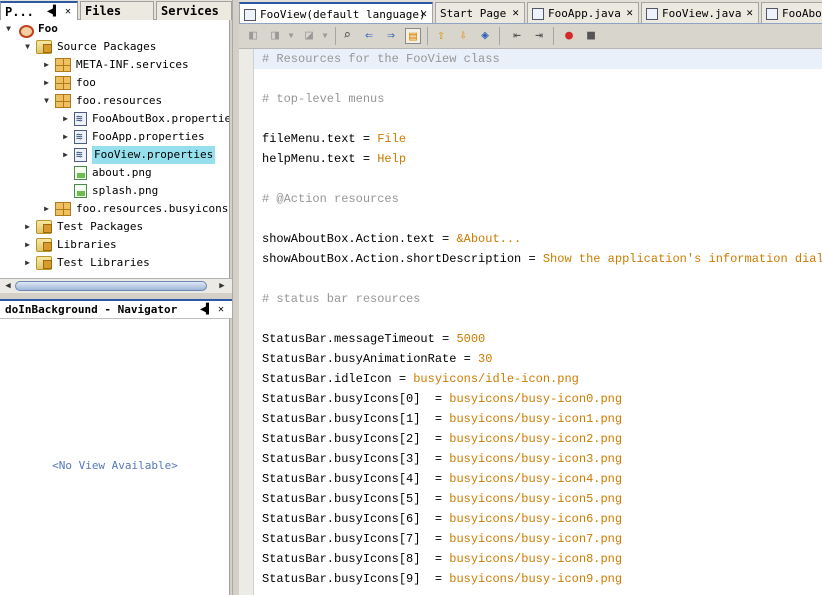 The image size is (822, 595). I want to click on tree-node: ▼ Foo, so click(31, 29).